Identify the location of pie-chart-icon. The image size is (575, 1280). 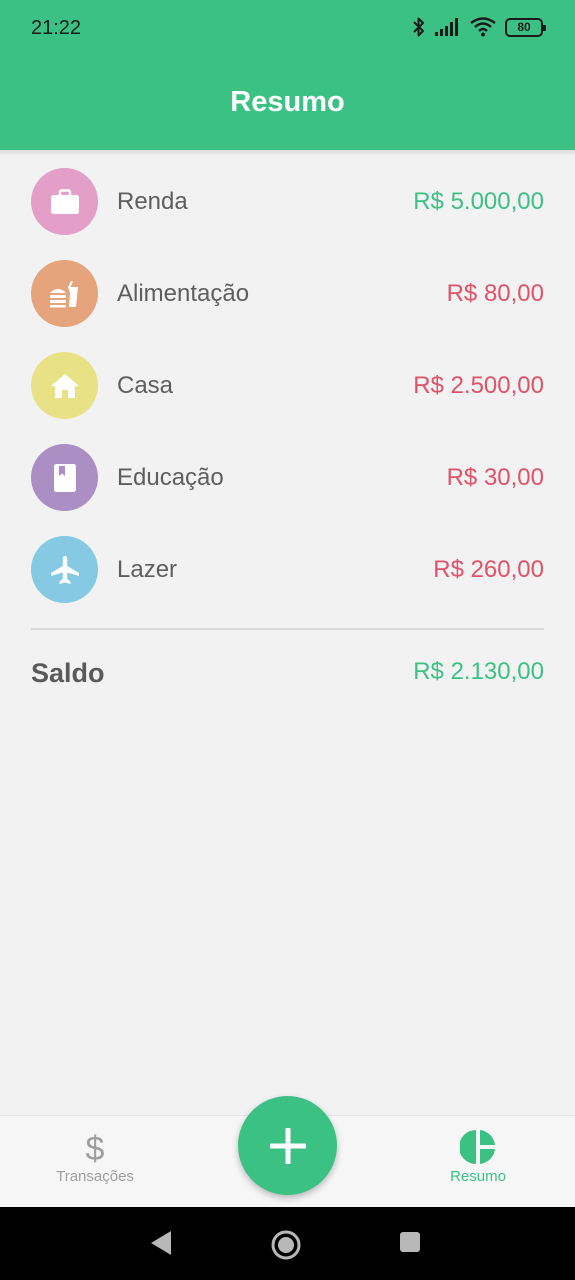
(477, 1147).